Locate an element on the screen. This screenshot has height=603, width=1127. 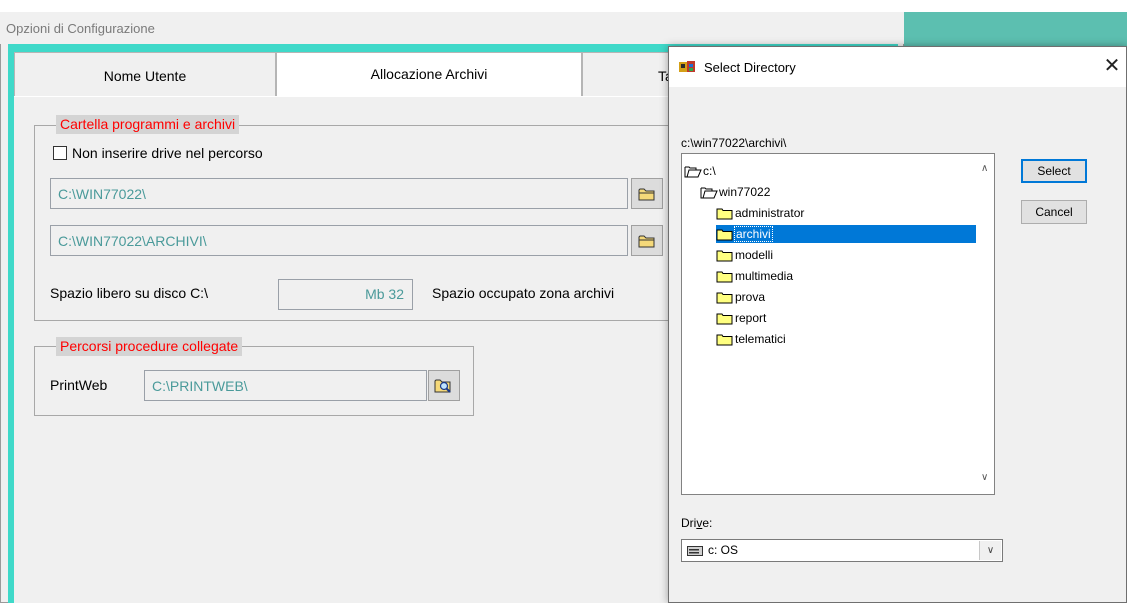
tree-item: prova is located at coordinates (740, 297).